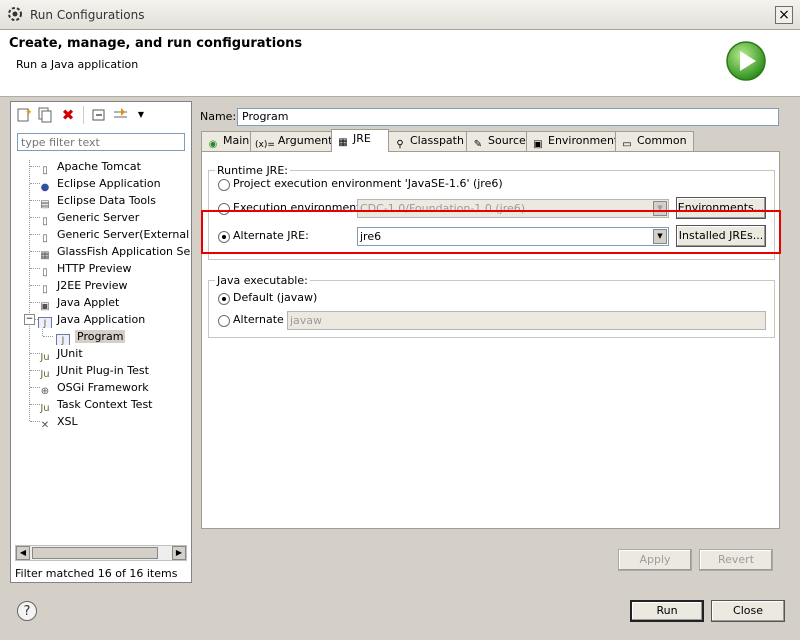 This screenshot has height=640, width=800. I want to click on exec-env-label: Execution environment:, so click(299, 207).